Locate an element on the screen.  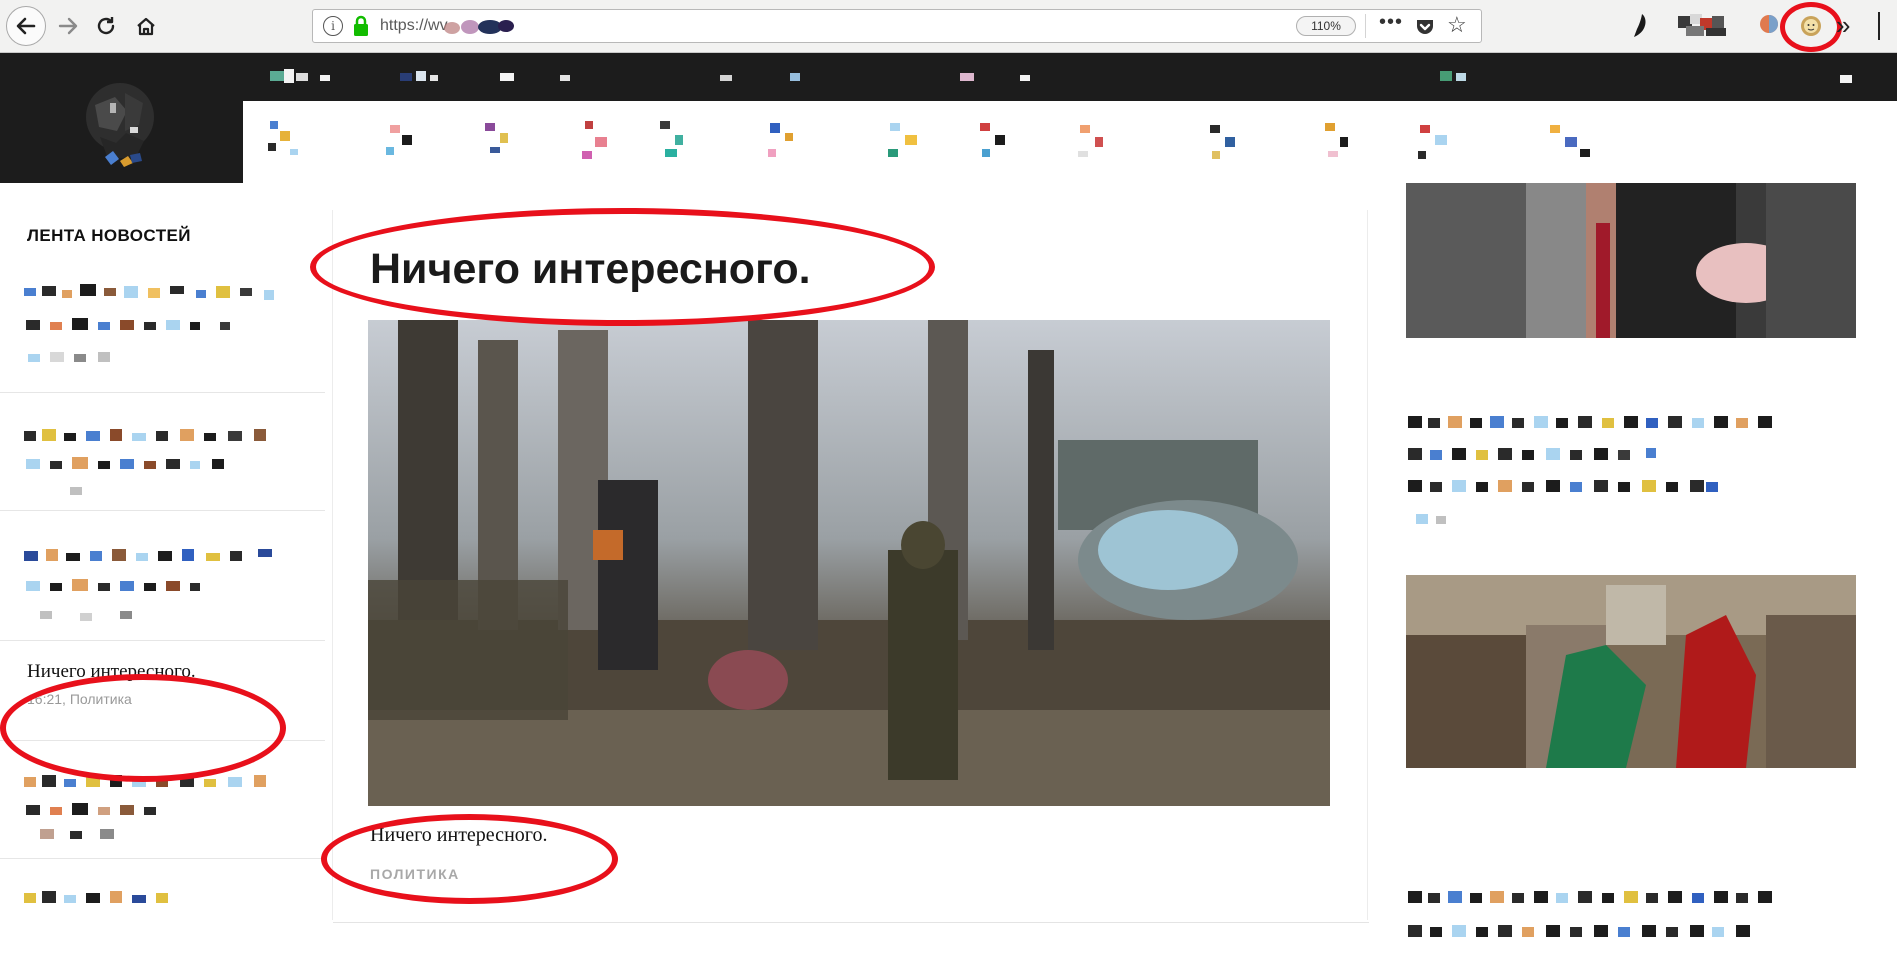
arrow-left-icon is located at coordinates (26, 26).